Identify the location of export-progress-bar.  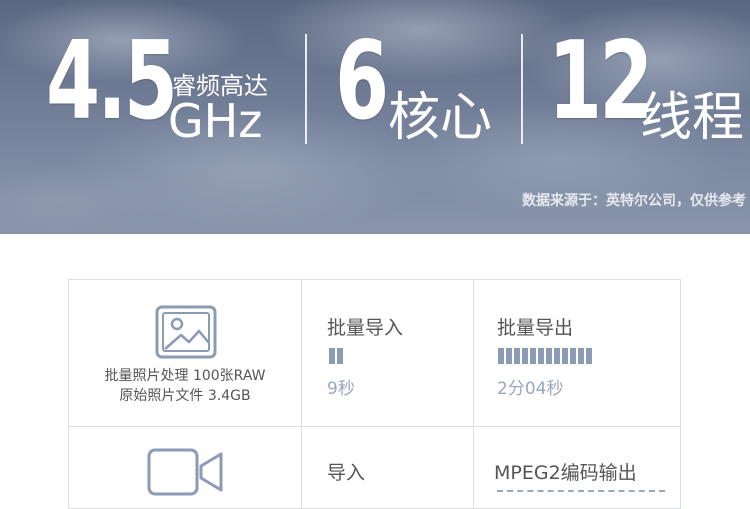
(545, 356).